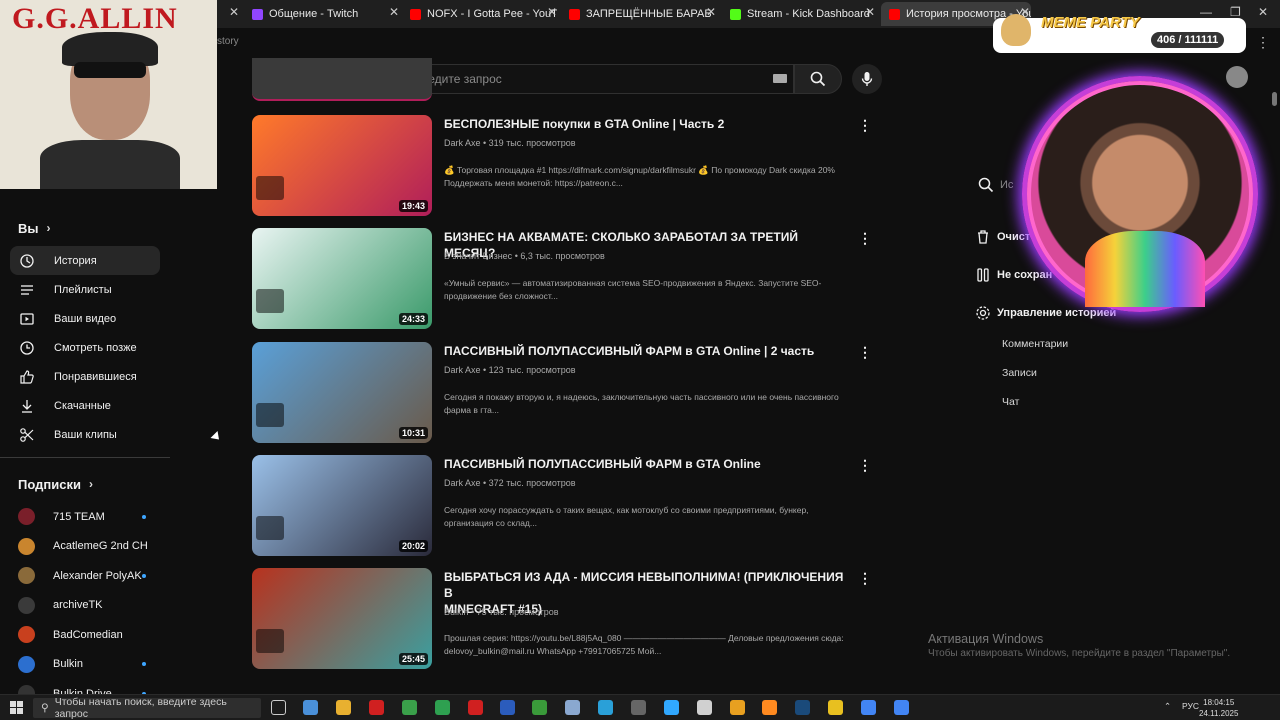 The height and width of the screenshot is (720, 1280). What do you see at coordinates (584, 79) in the screenshot?
I see `search-input` at bounding box center [584, 79].